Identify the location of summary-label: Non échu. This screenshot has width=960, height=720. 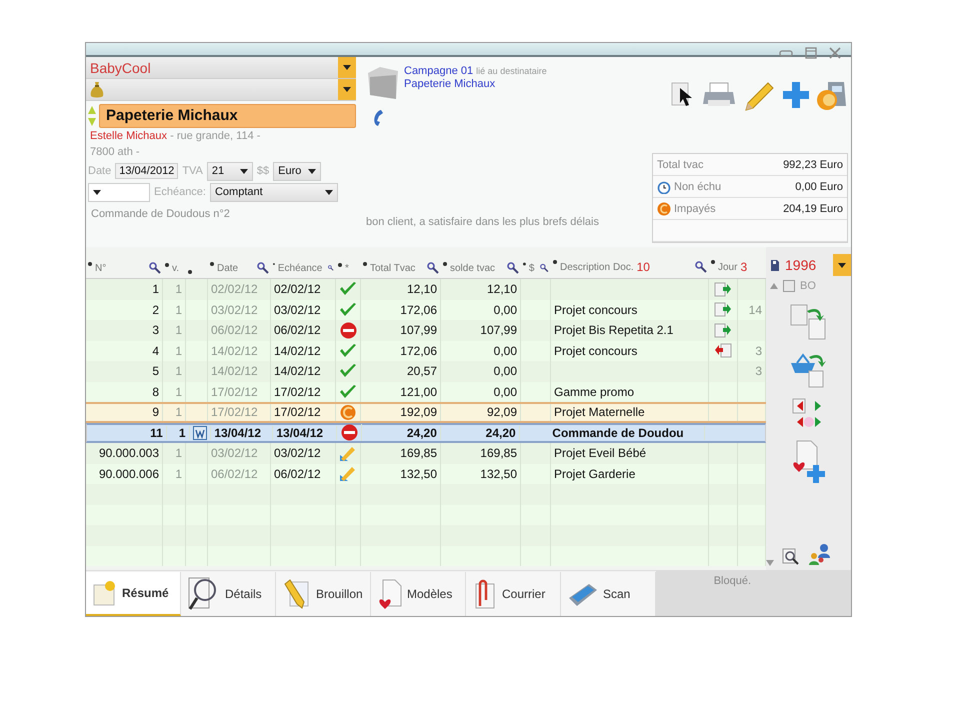
(698, 186).